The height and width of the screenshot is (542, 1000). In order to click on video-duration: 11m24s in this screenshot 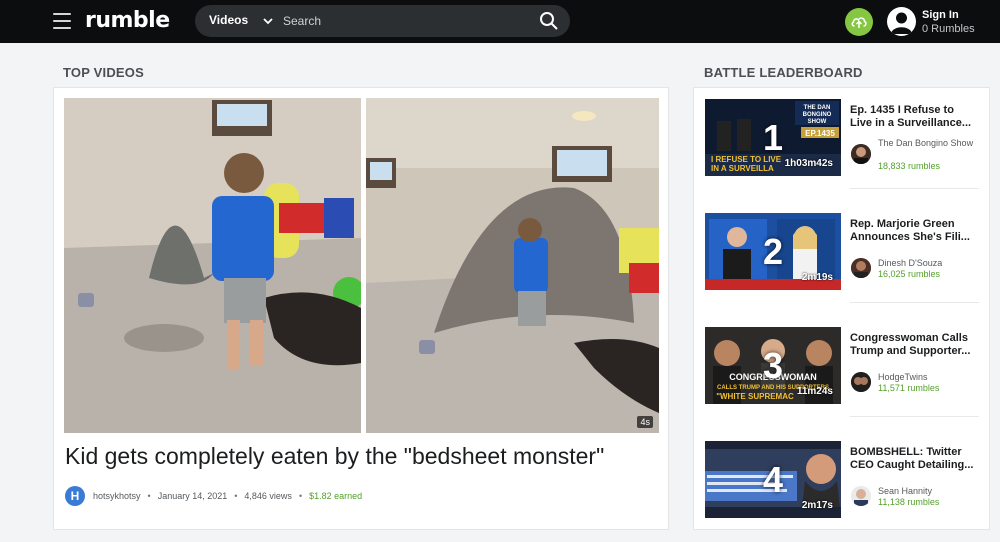, I will do `click(814, 391)`.